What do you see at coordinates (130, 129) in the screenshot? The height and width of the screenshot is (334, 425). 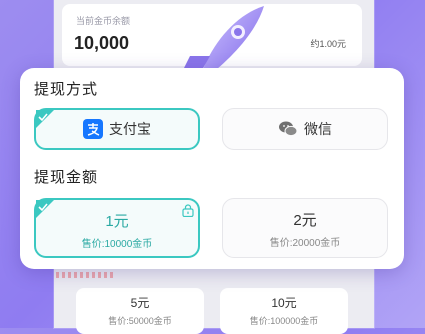 I see `method-label: 支付宝` at bounding box center [130, 129].